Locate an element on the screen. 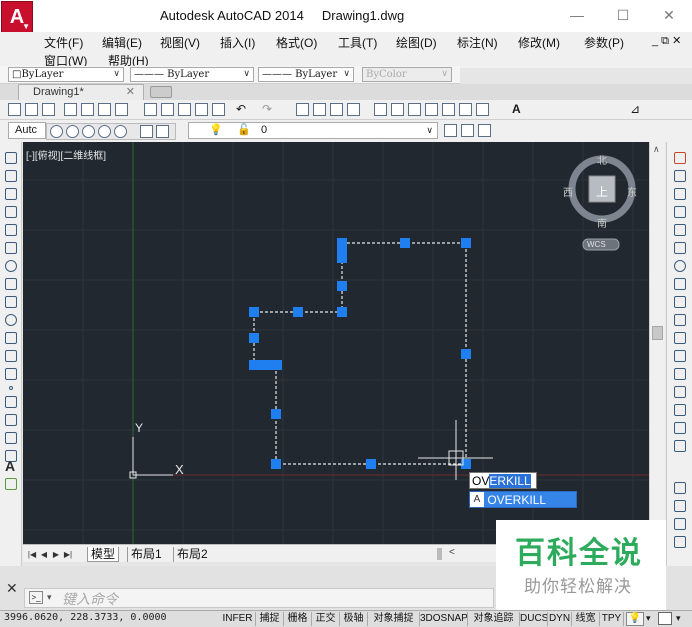 This screenshot has height=627, width=692. application-menu-button: A ▼ is located at coordinates (17, 17).